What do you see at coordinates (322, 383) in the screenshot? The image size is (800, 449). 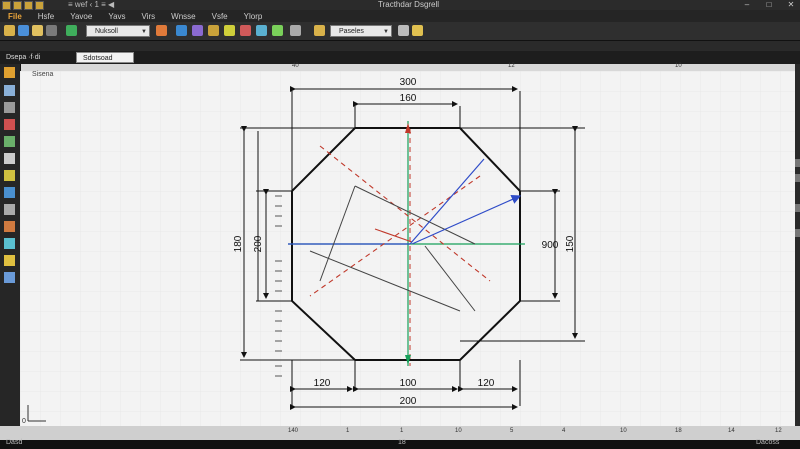 I see `dim-bottom-left: 120` at bounding box center [322, 383].